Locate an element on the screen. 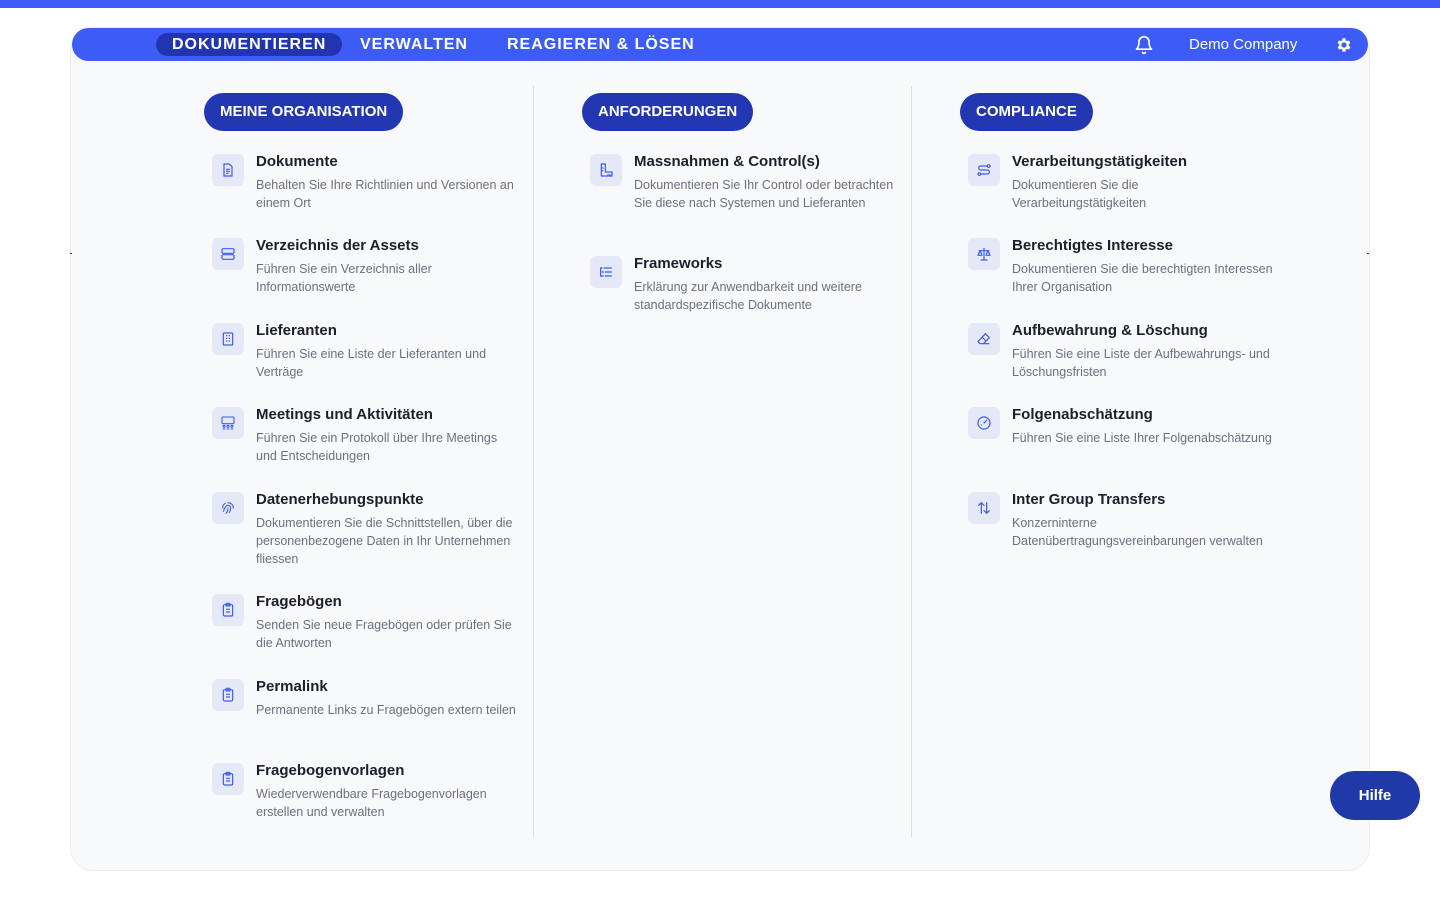  meeting-icon is located at coordinates (228, 423).